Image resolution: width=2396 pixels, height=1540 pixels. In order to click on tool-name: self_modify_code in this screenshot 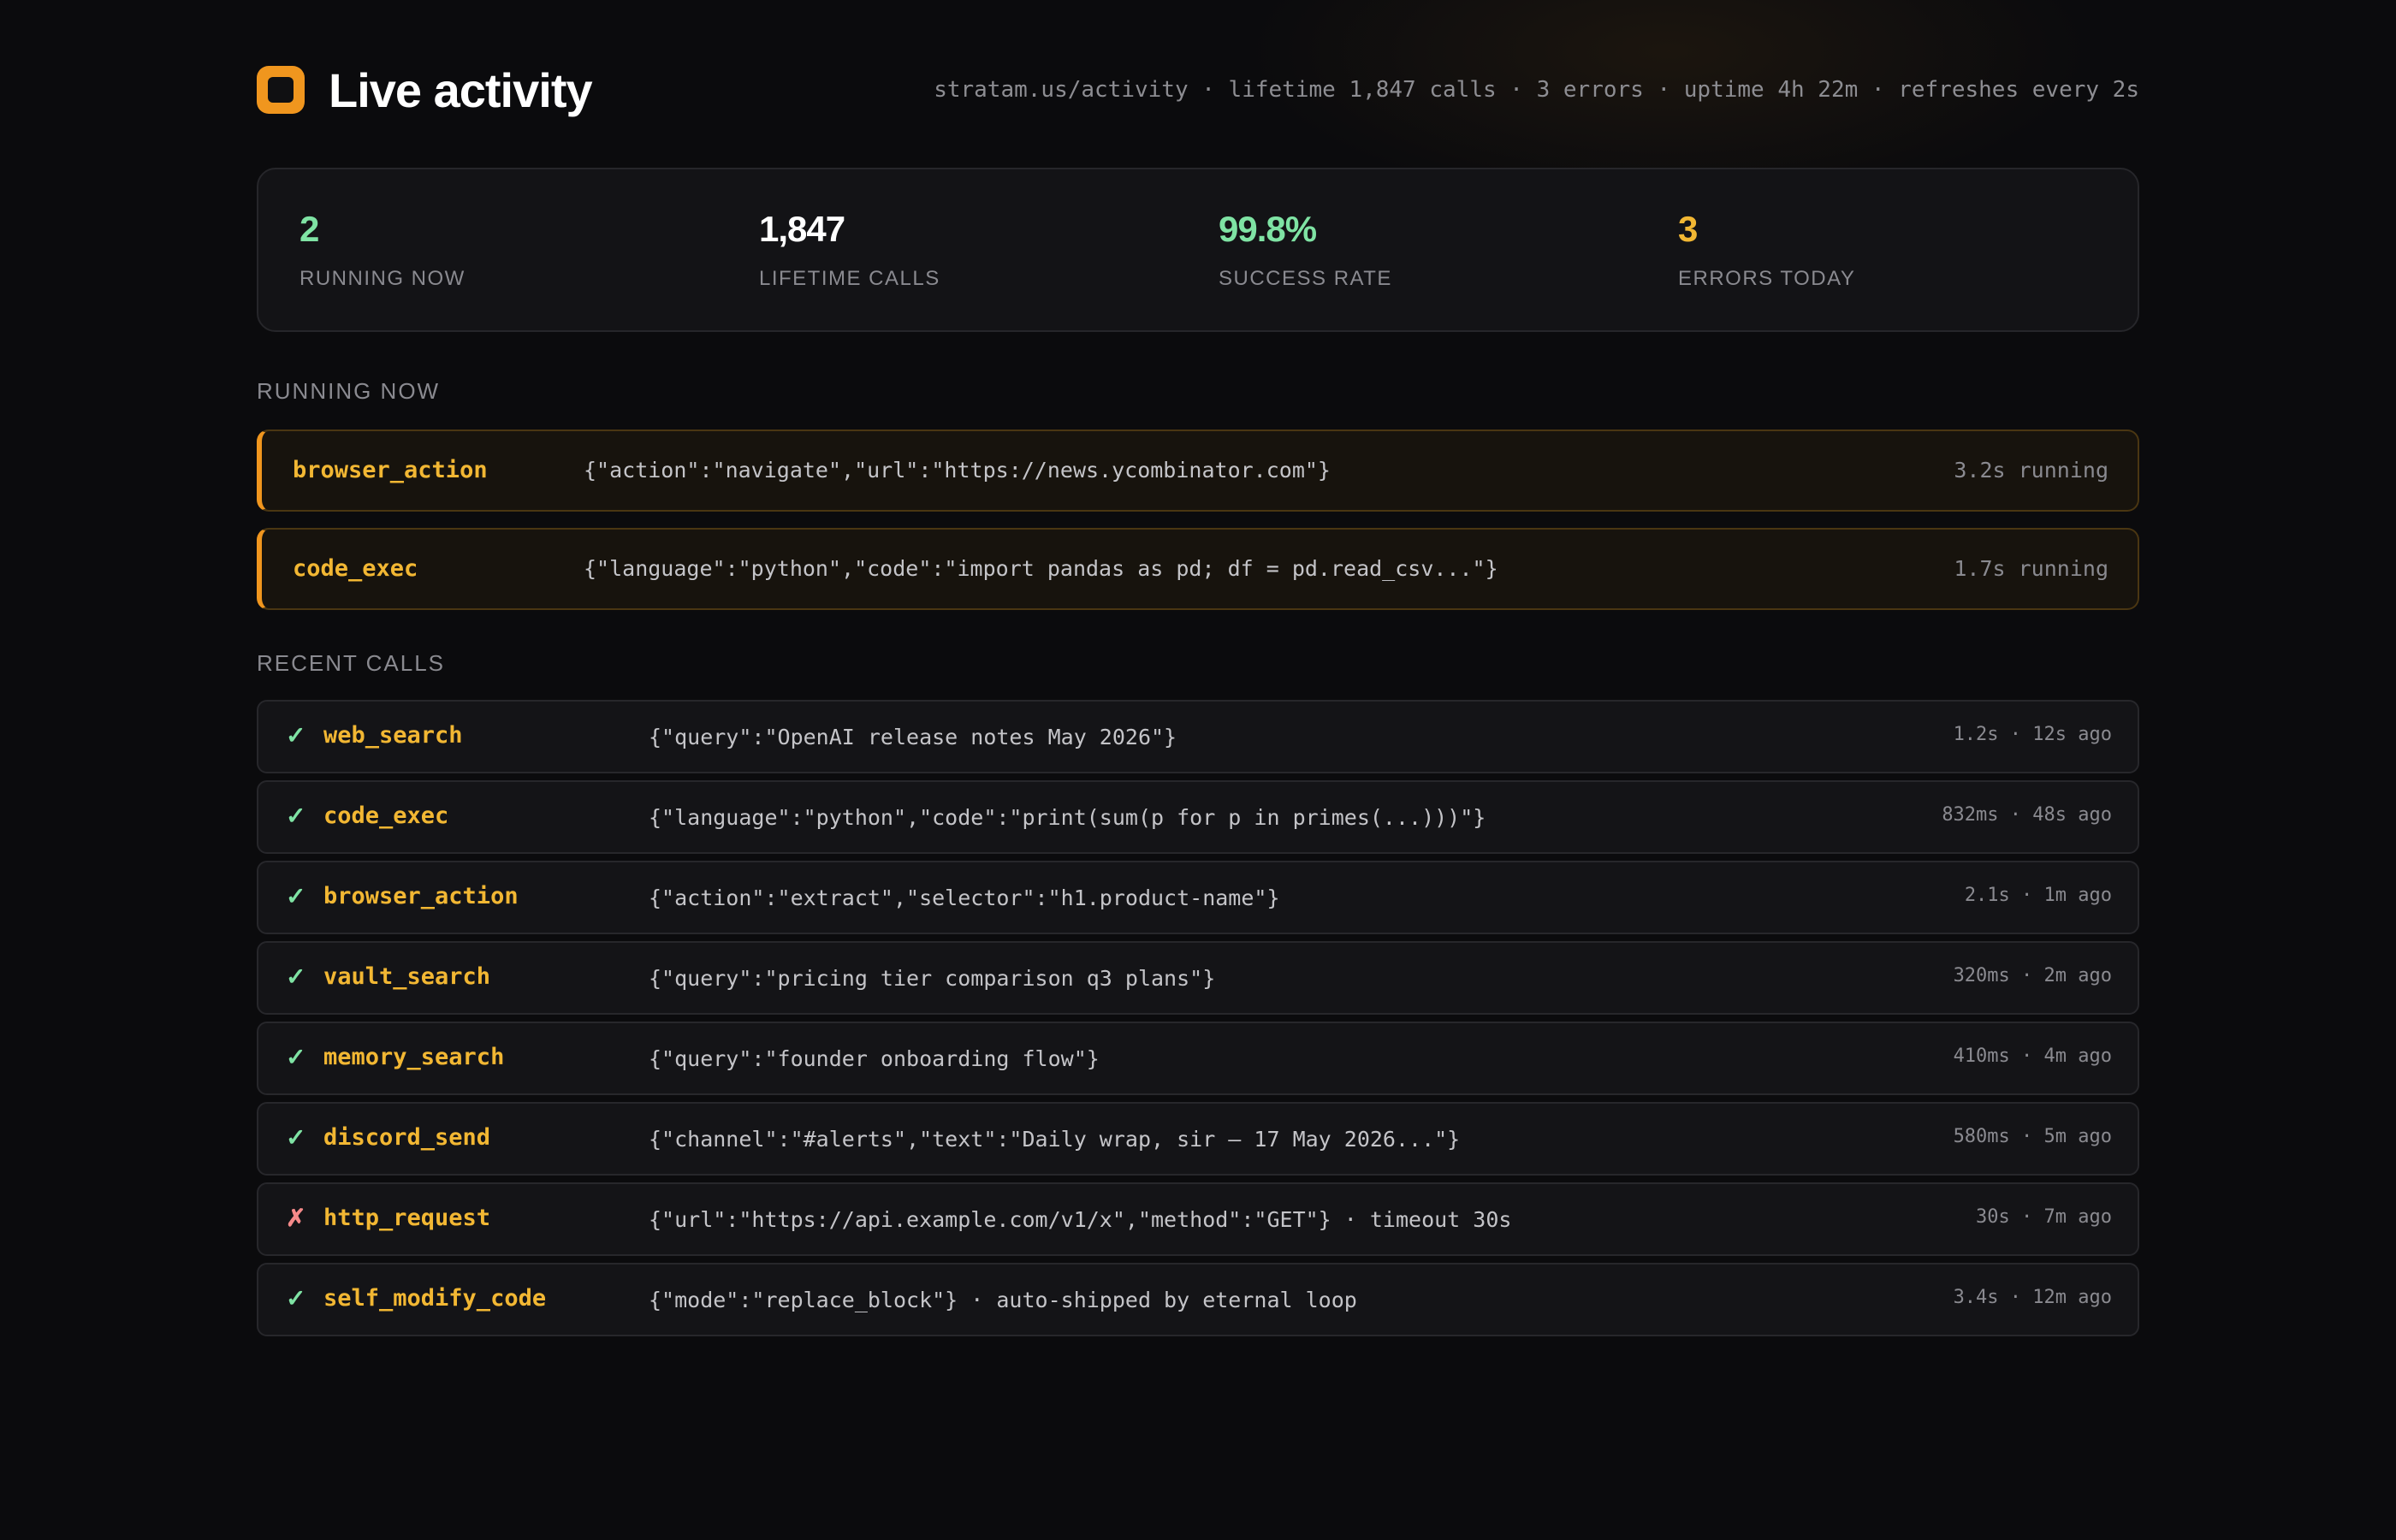, I will do `click(435, 1298)`.